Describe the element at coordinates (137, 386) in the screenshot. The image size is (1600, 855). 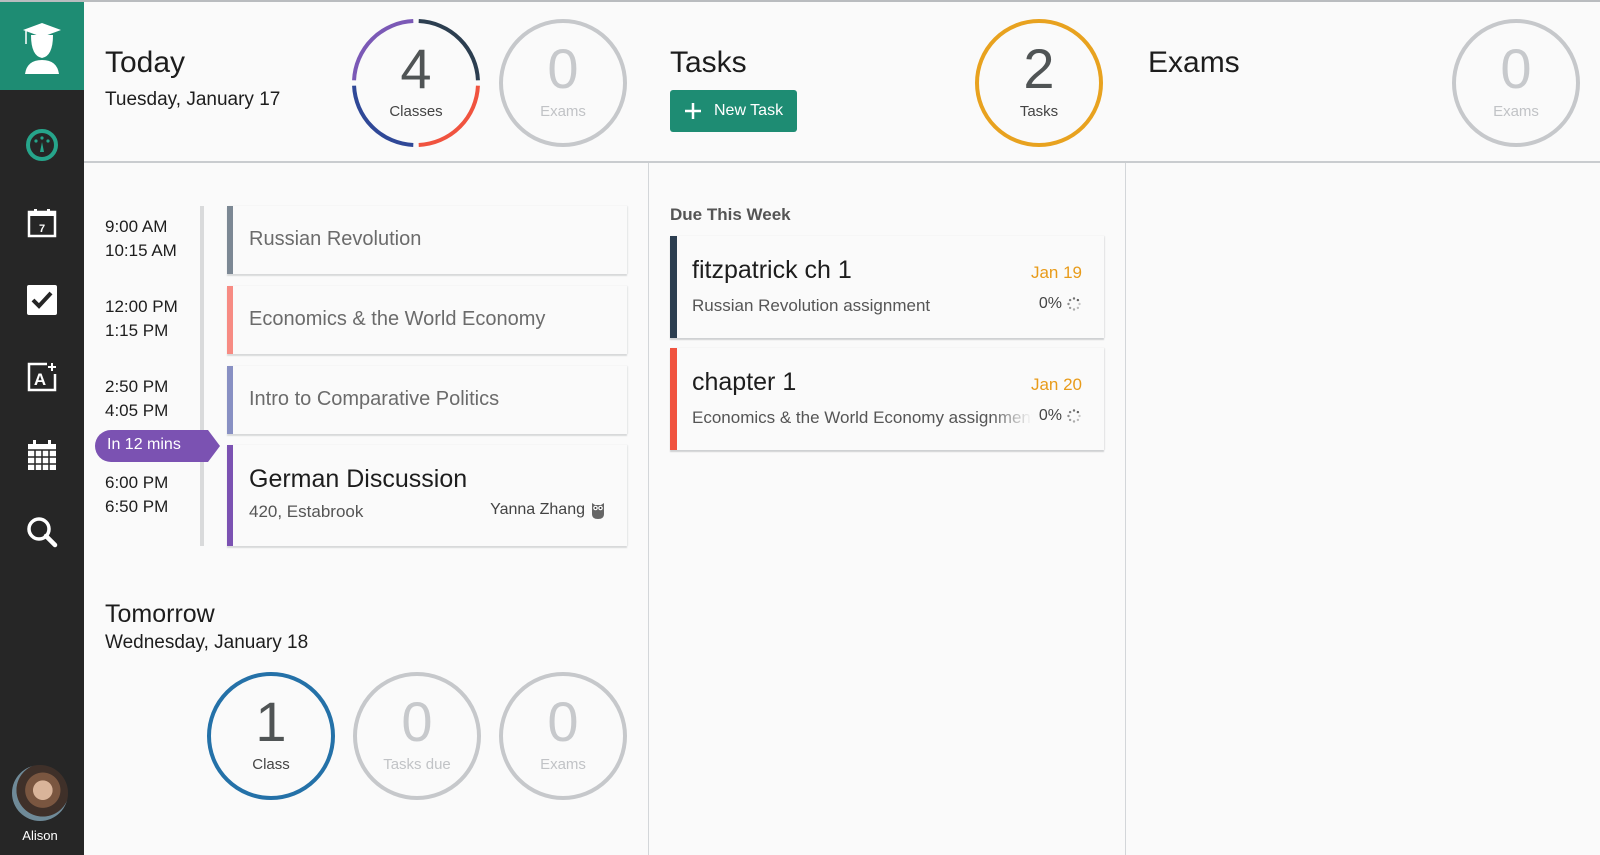
I see `start-time: 2:50 PM` at that location.